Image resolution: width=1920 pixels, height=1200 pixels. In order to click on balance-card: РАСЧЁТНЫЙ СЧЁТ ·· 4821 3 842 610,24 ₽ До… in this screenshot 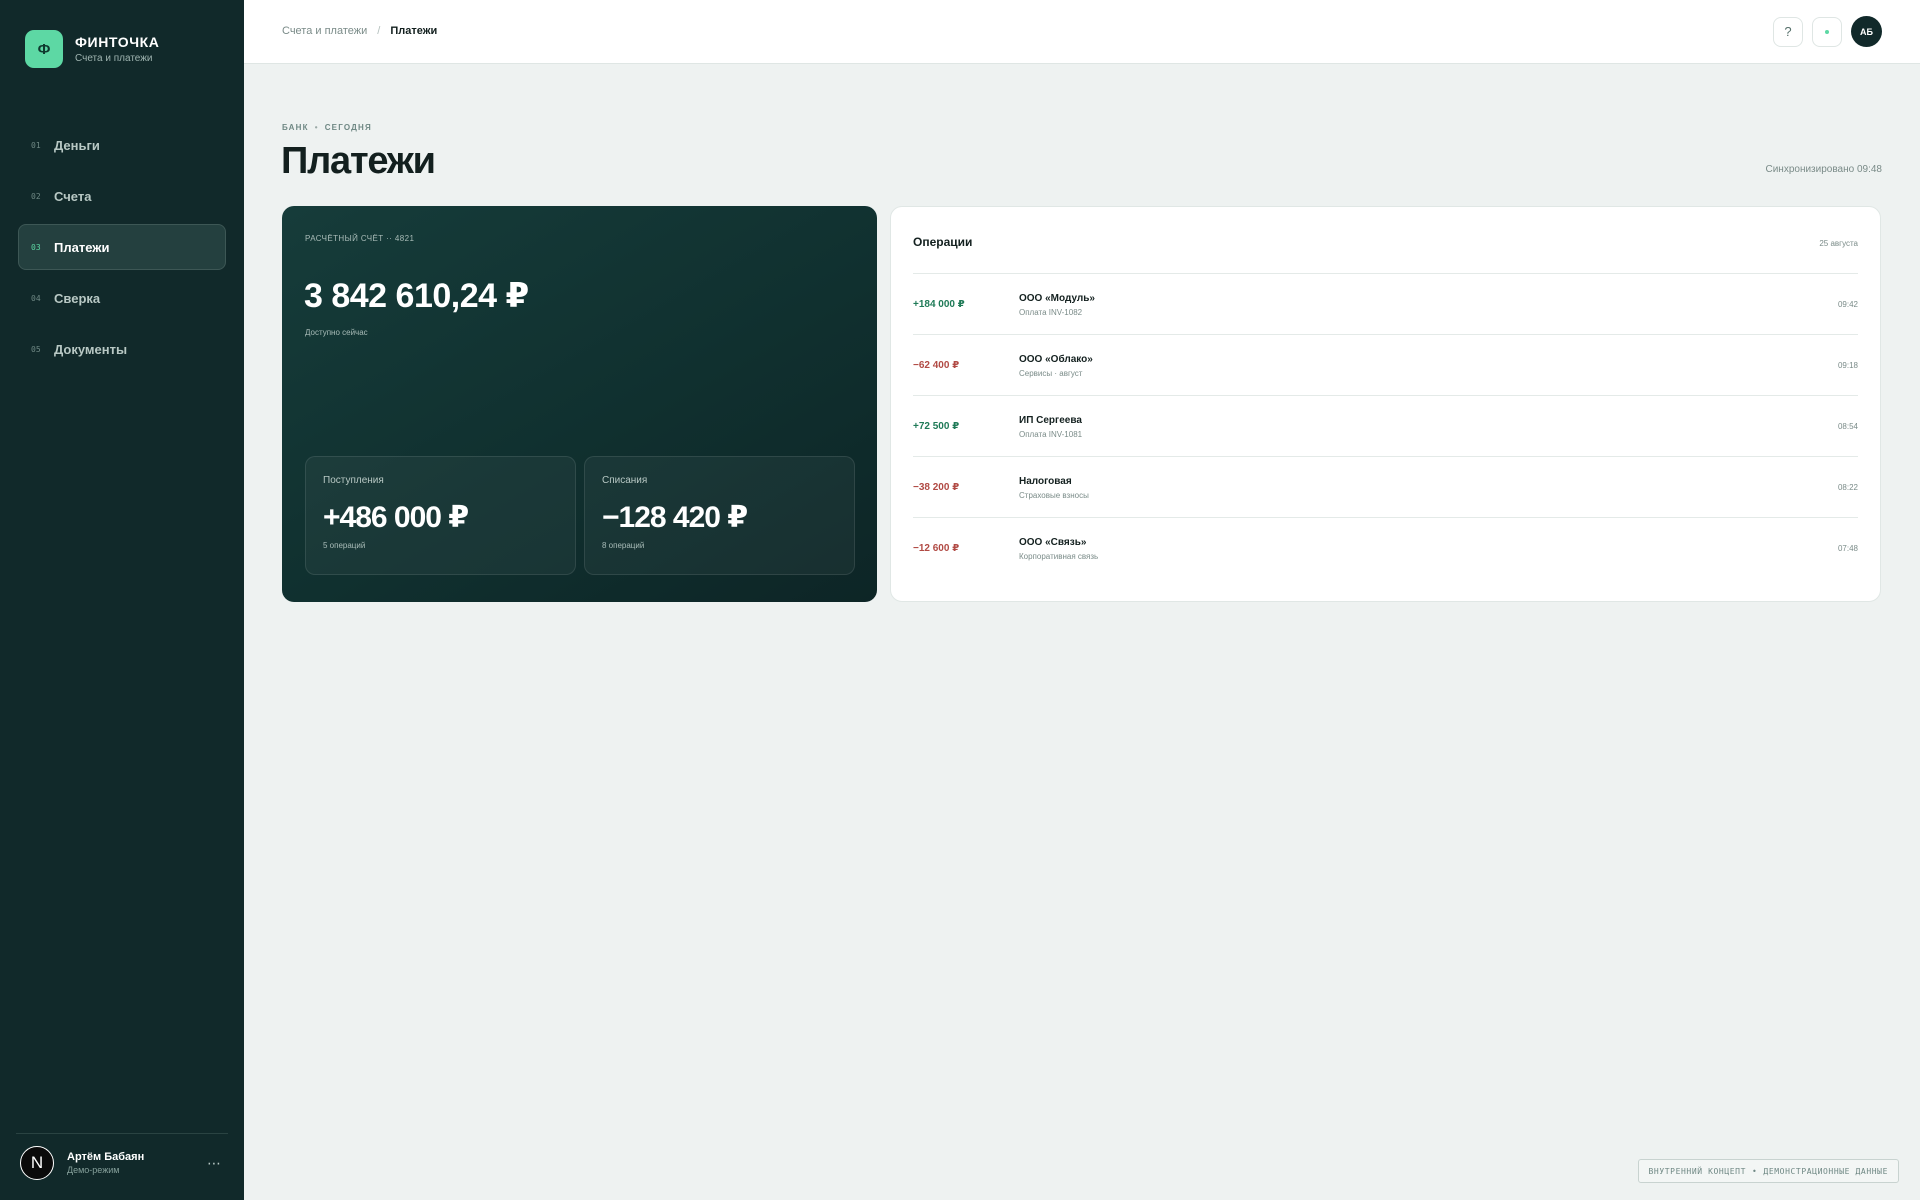, I will do `click(579, 404)`.